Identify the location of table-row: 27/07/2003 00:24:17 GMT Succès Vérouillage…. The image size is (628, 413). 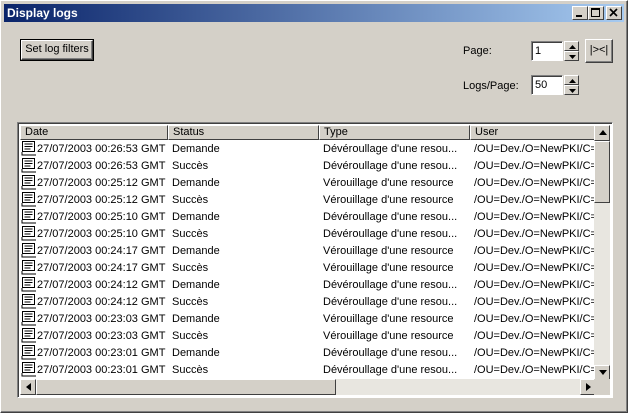
(310, 267).